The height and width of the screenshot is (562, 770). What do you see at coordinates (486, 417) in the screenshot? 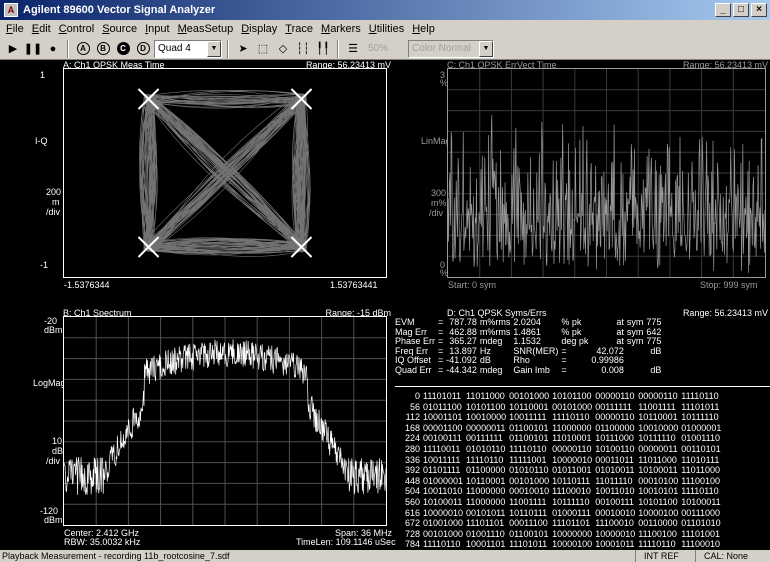
I see `symbol-bits: 10010000` at bounding box center [486, 417].